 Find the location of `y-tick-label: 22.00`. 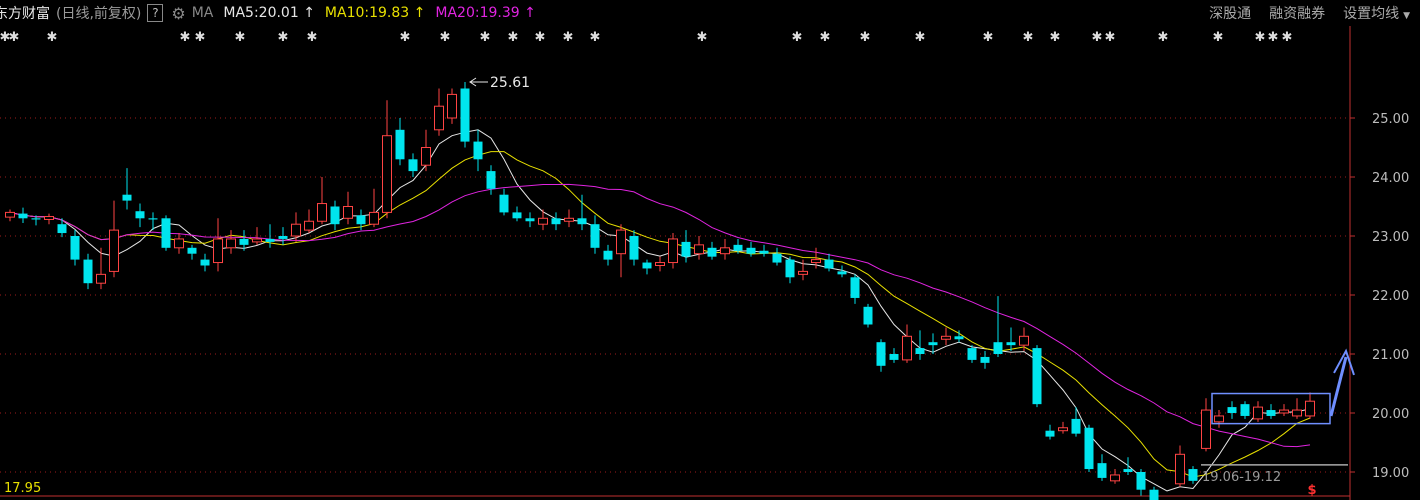

y-tick-label: 22.00 is located at coordinates (1390, 296).